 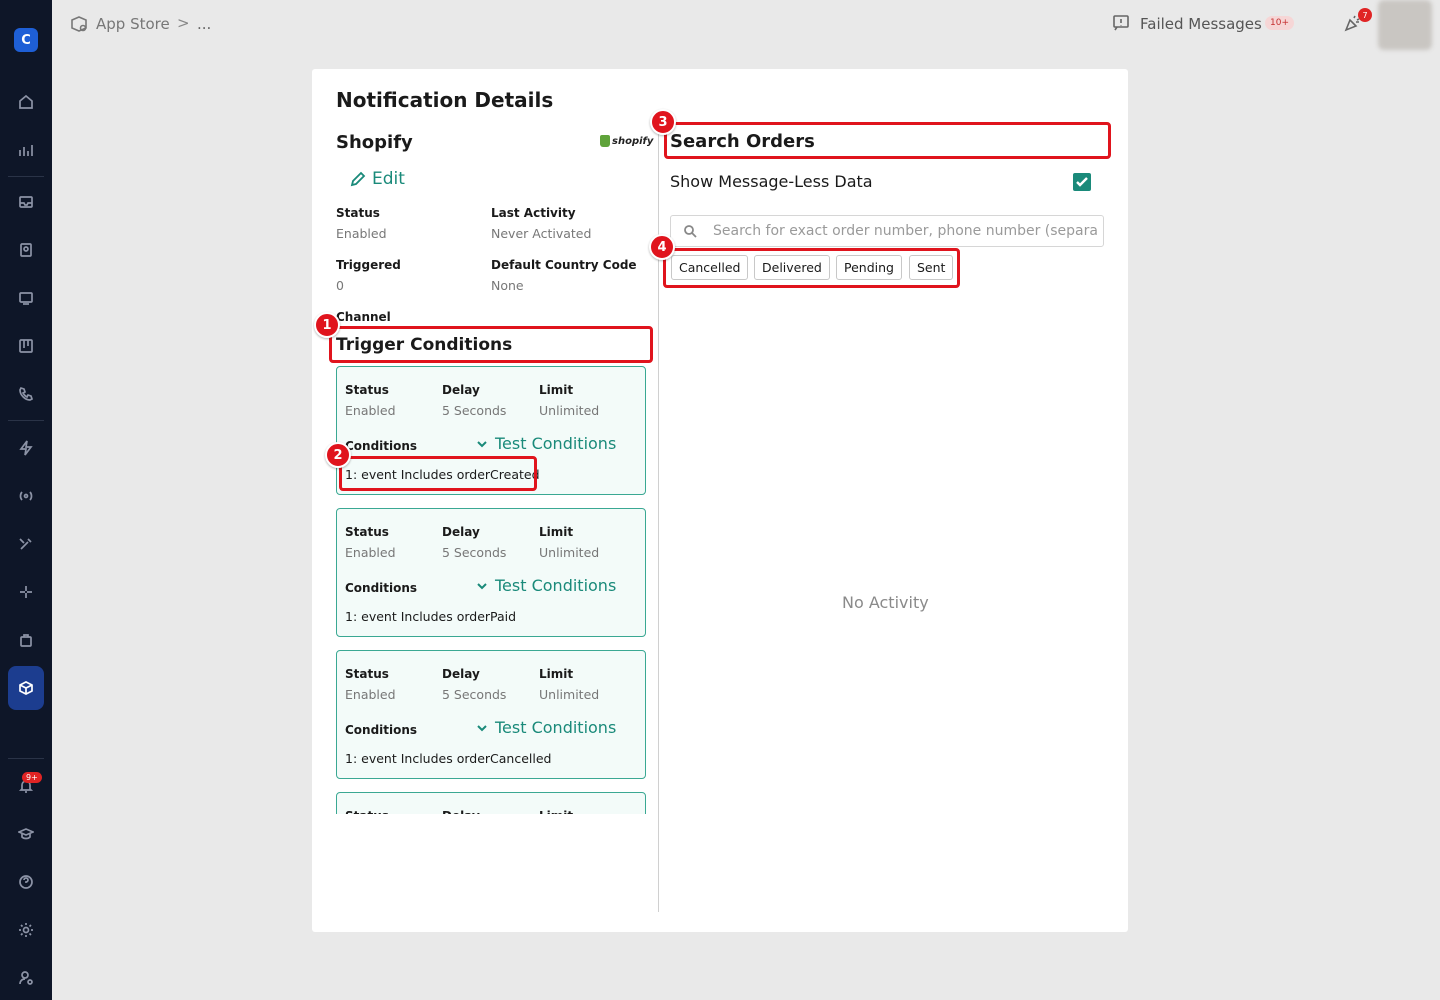 I want to click on home-icon, so click(x=26, y=102).